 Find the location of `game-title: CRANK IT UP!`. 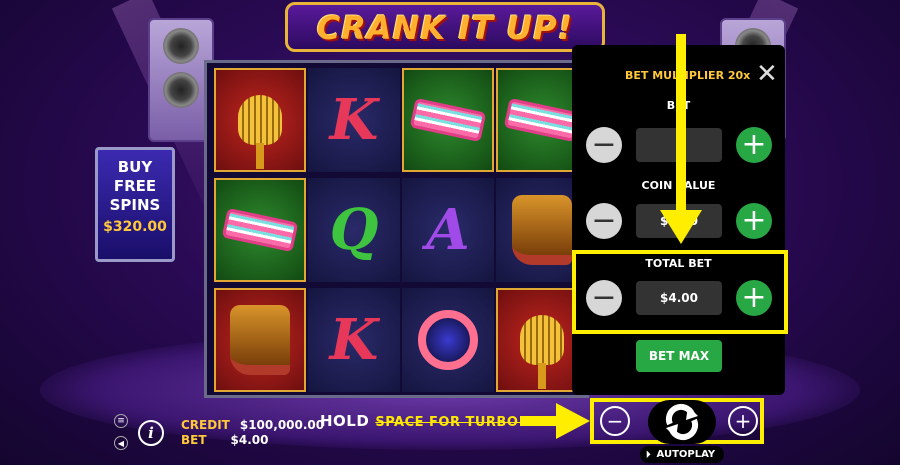

game-title: CRANK IT UP! is located at coordinates (445, 28).